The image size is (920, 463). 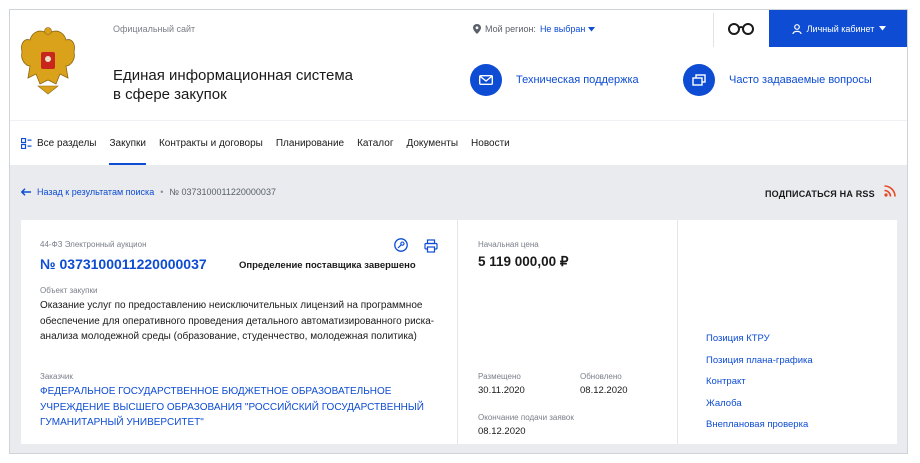 What do you see at coordinates (128, 143) in the screenshot?
I see `nav-purchases: Закупки` at bounding box center [128, 143].